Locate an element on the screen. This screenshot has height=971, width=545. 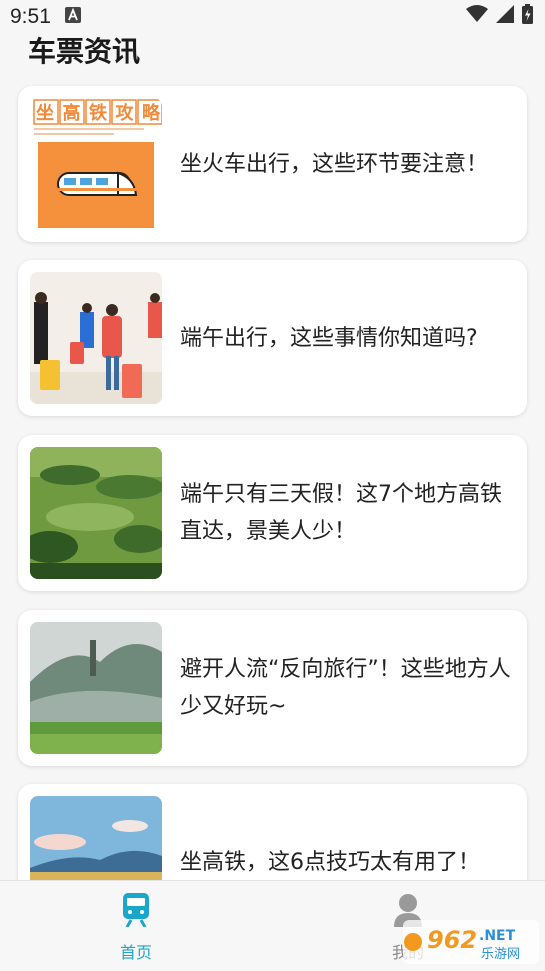
train-icon is located at coordinates (136, 912).